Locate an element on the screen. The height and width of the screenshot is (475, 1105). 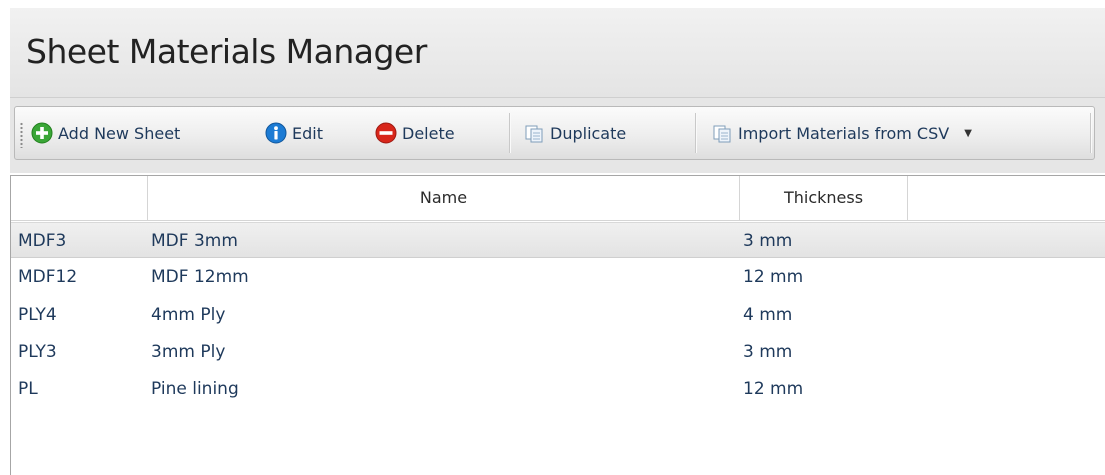
cell-name: MDF 3mm is located at coordinates (194, 241).